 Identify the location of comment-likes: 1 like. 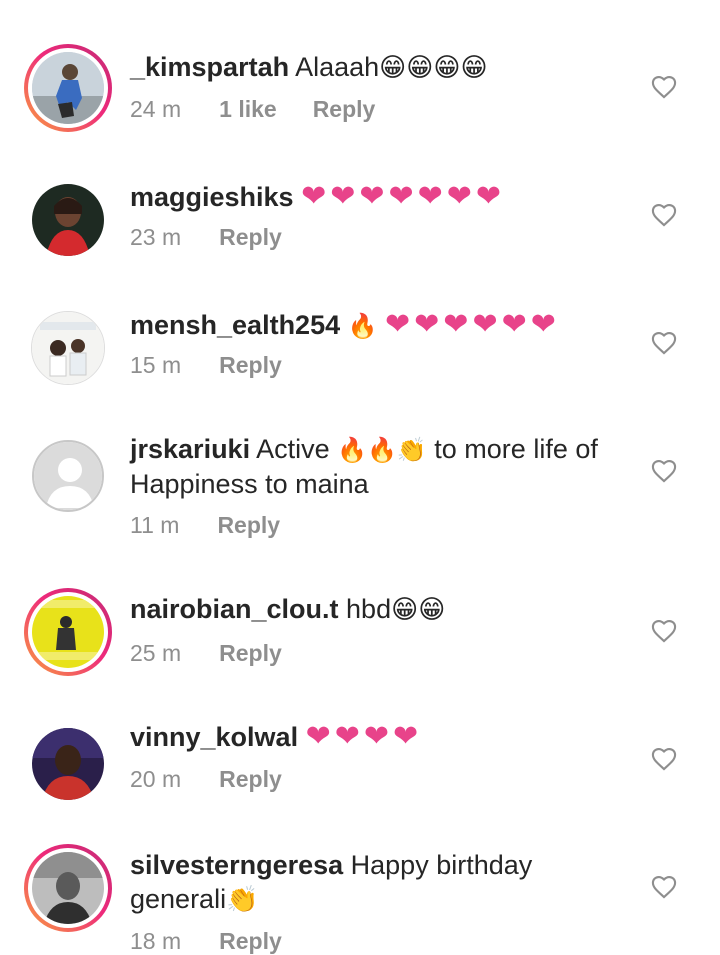
(248, 109).